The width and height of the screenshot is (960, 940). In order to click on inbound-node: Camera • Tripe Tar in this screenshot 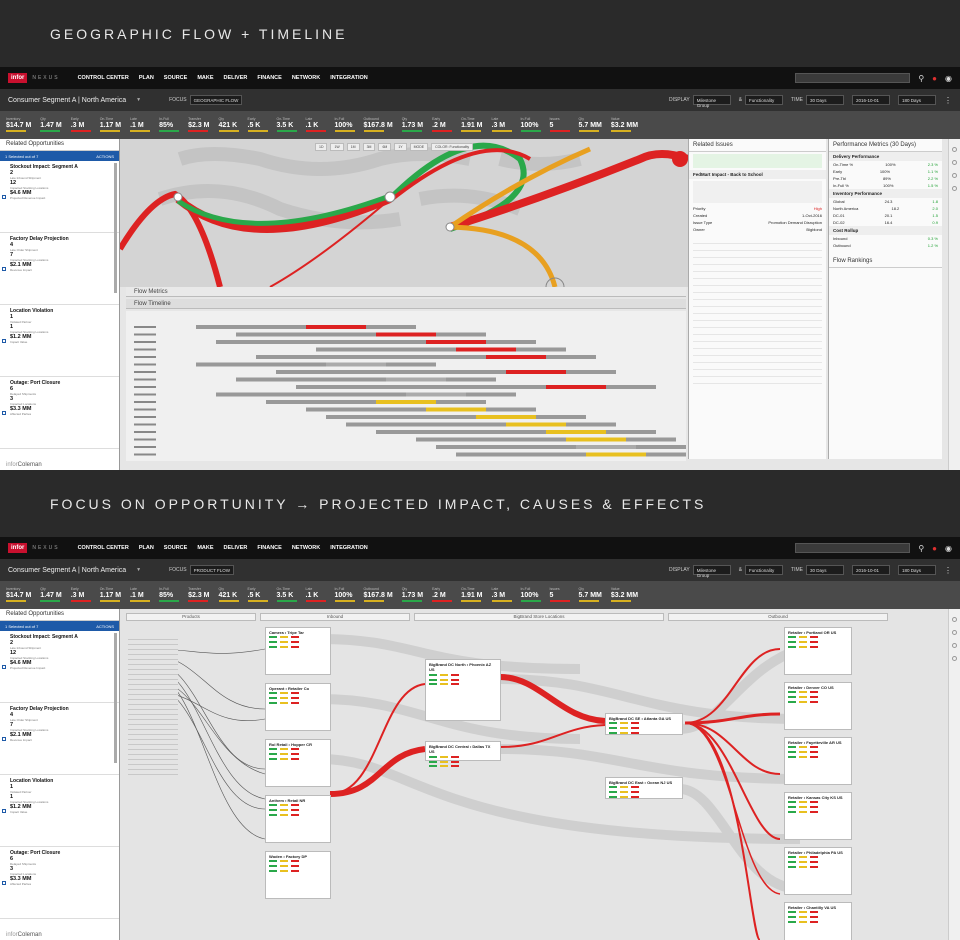, I will do `click(298, 651)`.